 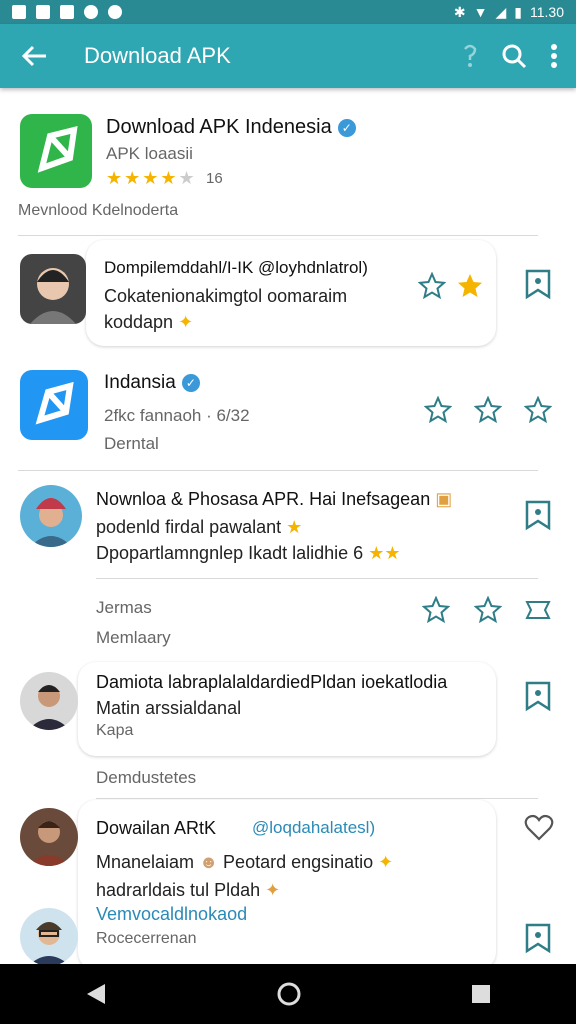 I want to click on item-line-text: Peotard engsinatio, so click(x=298, y=862).